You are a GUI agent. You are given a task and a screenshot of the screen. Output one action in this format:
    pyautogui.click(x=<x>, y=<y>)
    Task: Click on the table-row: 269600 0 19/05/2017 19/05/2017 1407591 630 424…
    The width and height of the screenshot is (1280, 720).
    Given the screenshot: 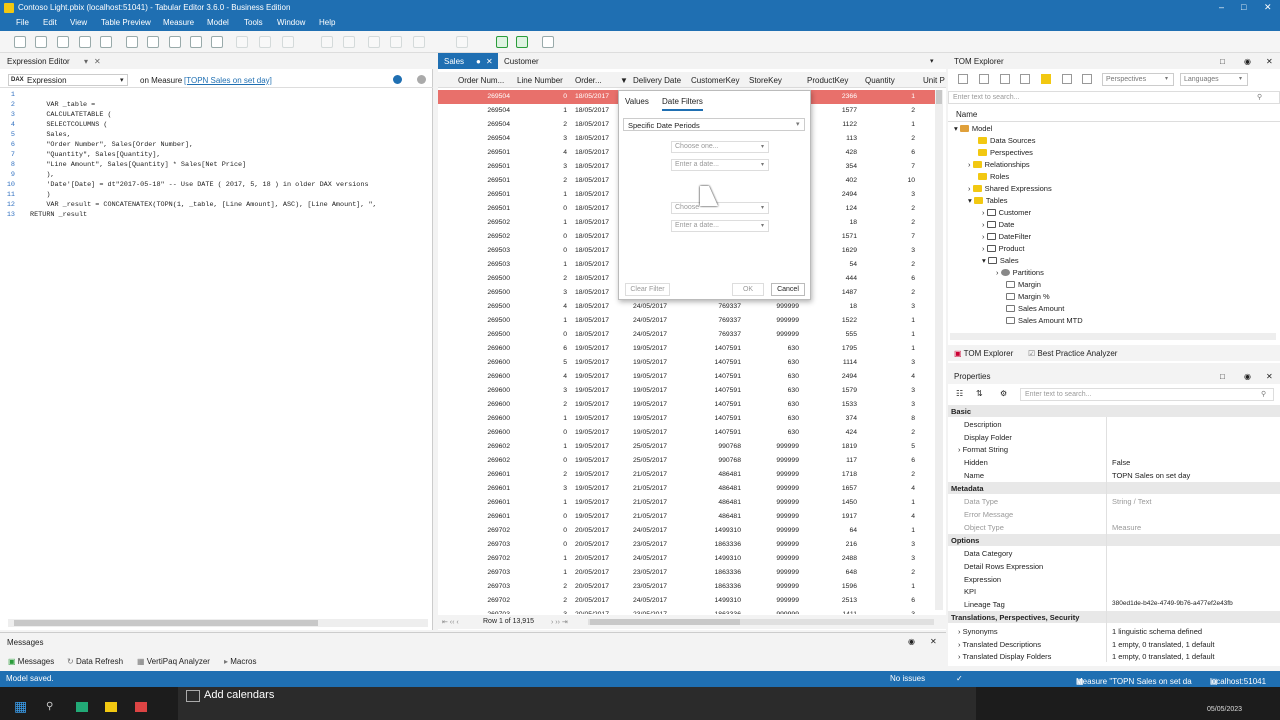 What is the action you would take?
    pyautogui.click(x=688, y=433)
    